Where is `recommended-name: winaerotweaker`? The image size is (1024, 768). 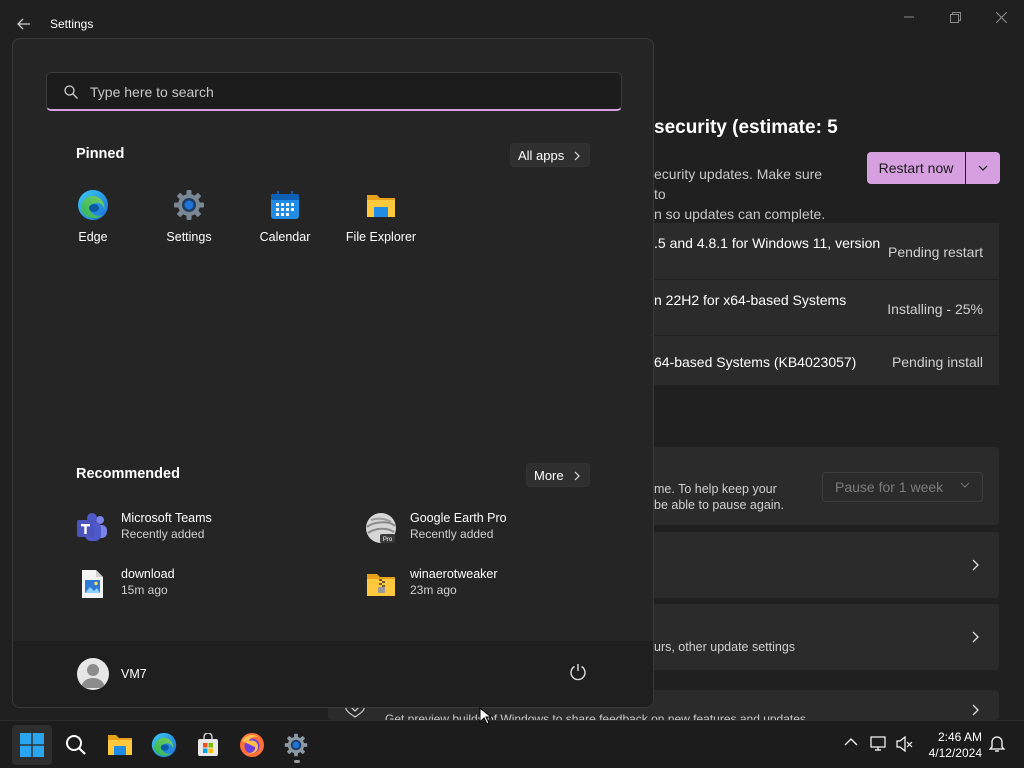 recommended-name: winaerotweaker is located at coordinates (454, 574).